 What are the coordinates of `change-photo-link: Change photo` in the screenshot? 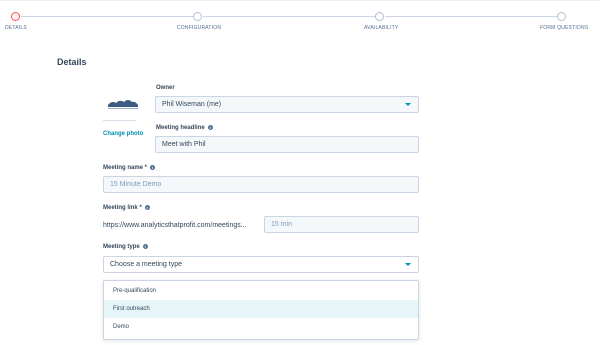 It's located at (123, 134).